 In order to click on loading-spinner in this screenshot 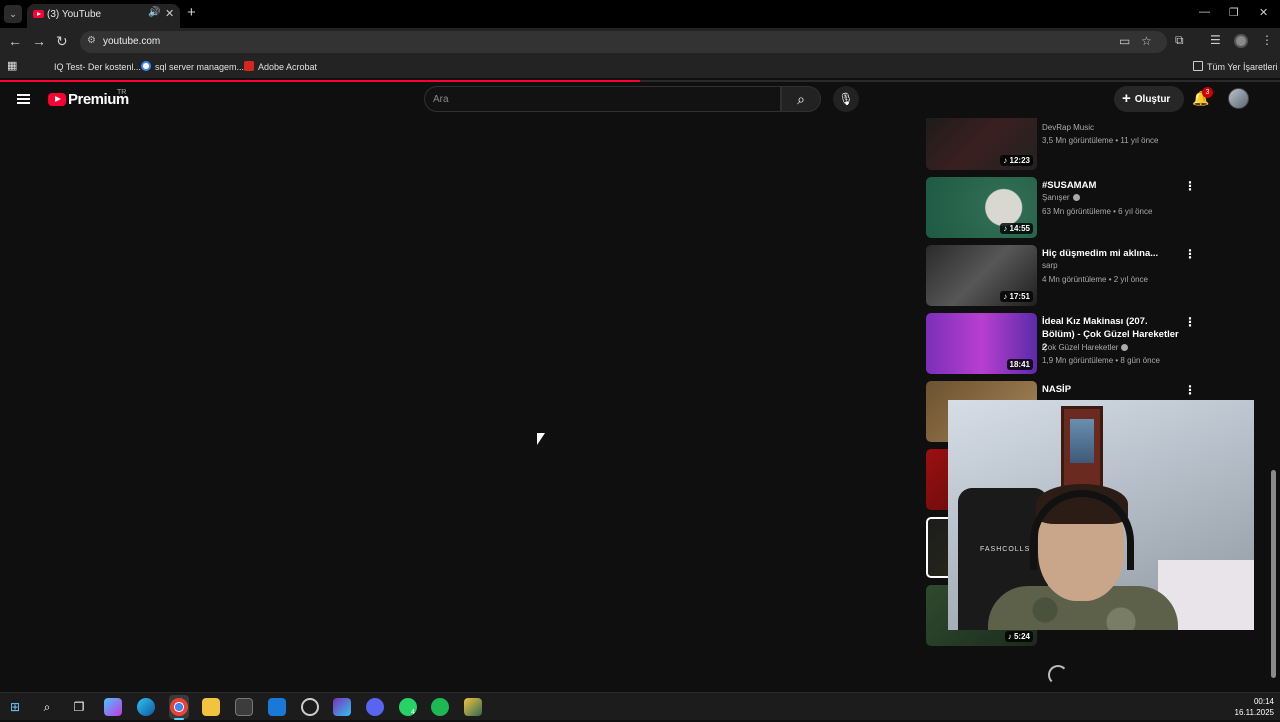, I will do `click(1058, 675)`.